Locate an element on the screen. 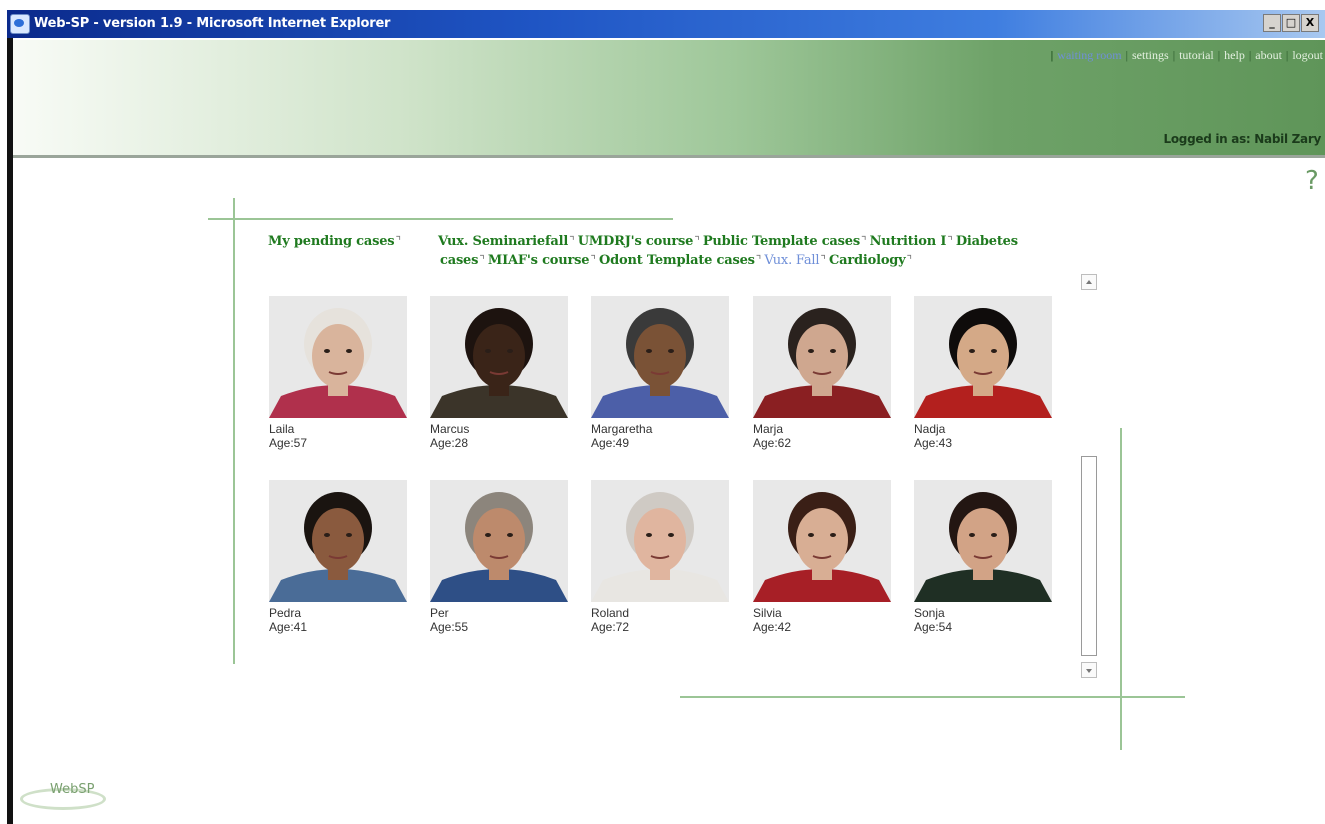  patient-card: Silvia Age:42 is located at coordinates (822, 557).